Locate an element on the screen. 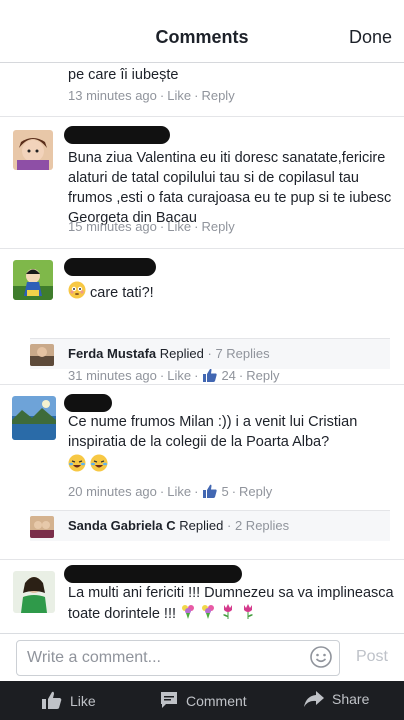  replies-link: Sanda Gabriela C Replied · 2 Replies is located at coordinates (210, 525).